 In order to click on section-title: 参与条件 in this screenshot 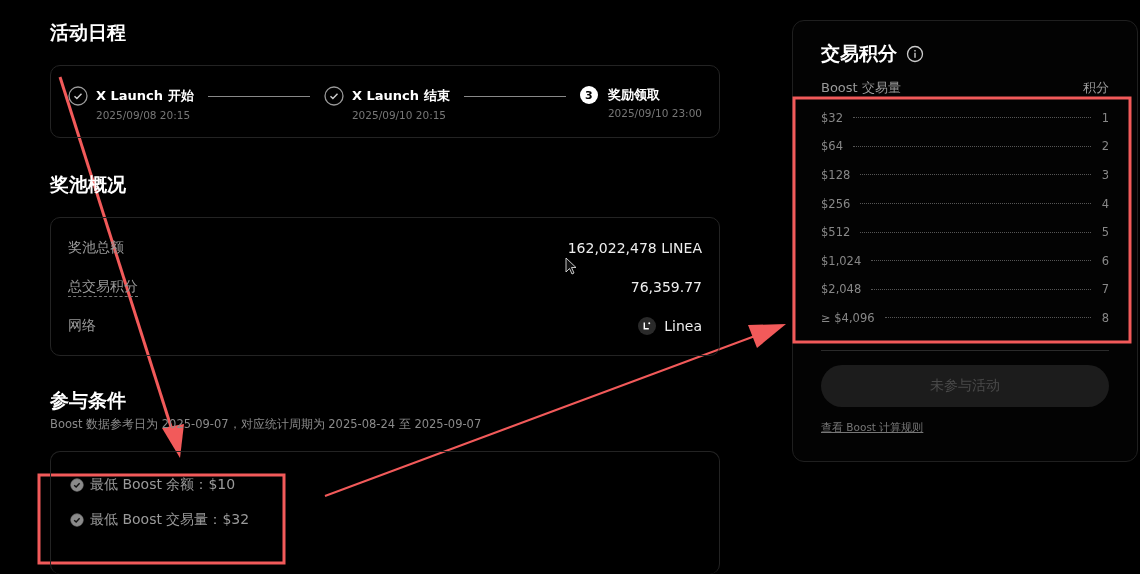, I will do `click(88, 400)`.